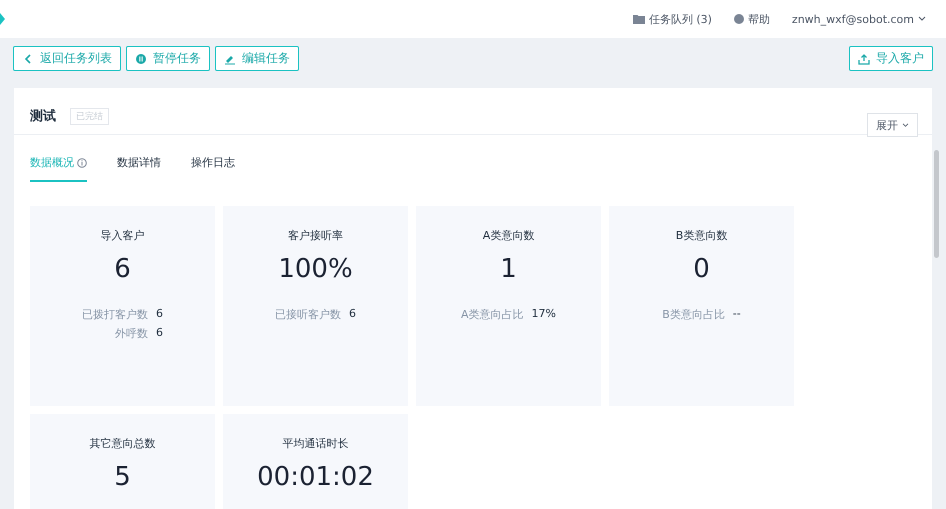 The height and width of the screenshot is (509, 946). What do you see at coordinates (892, 125) in the screenshot?
I see `expand-button: 展开` at bounding box center [892, 125].